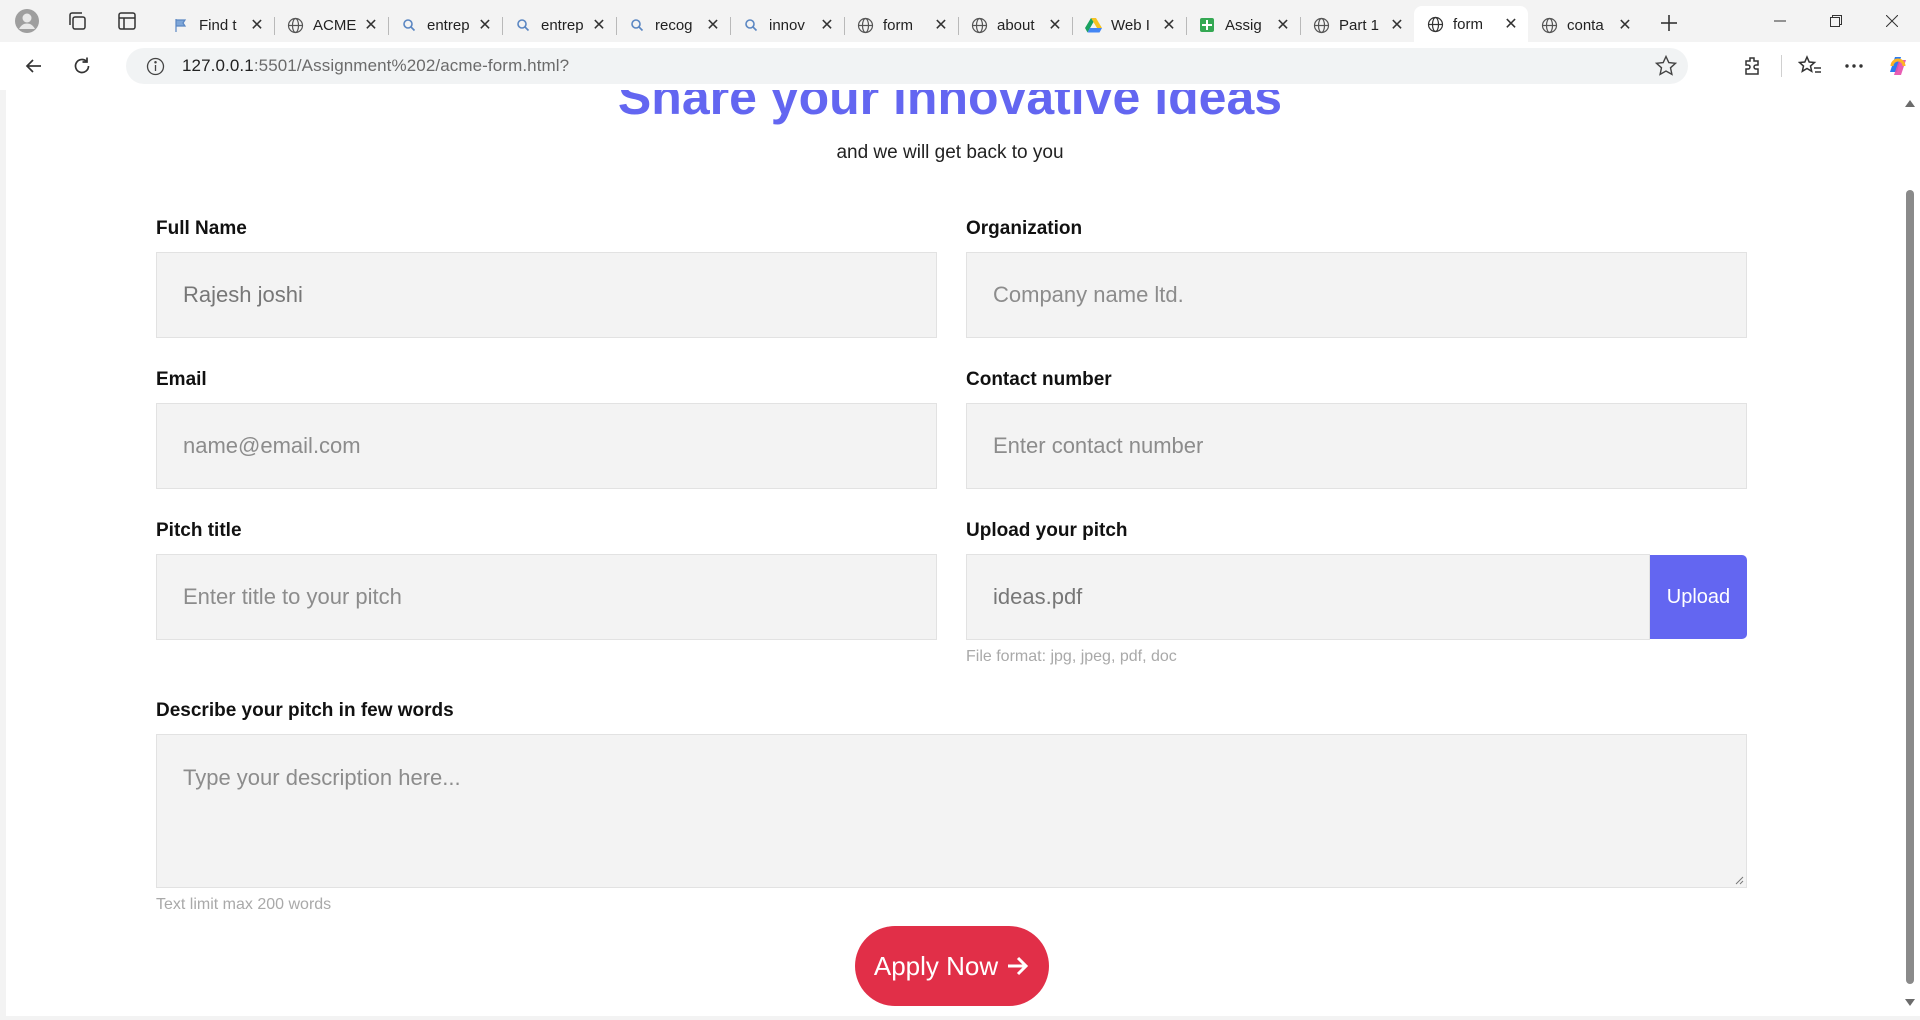 The image size is (1920, 1020). I want to click on tab-actions-icon, so click(127, 21).